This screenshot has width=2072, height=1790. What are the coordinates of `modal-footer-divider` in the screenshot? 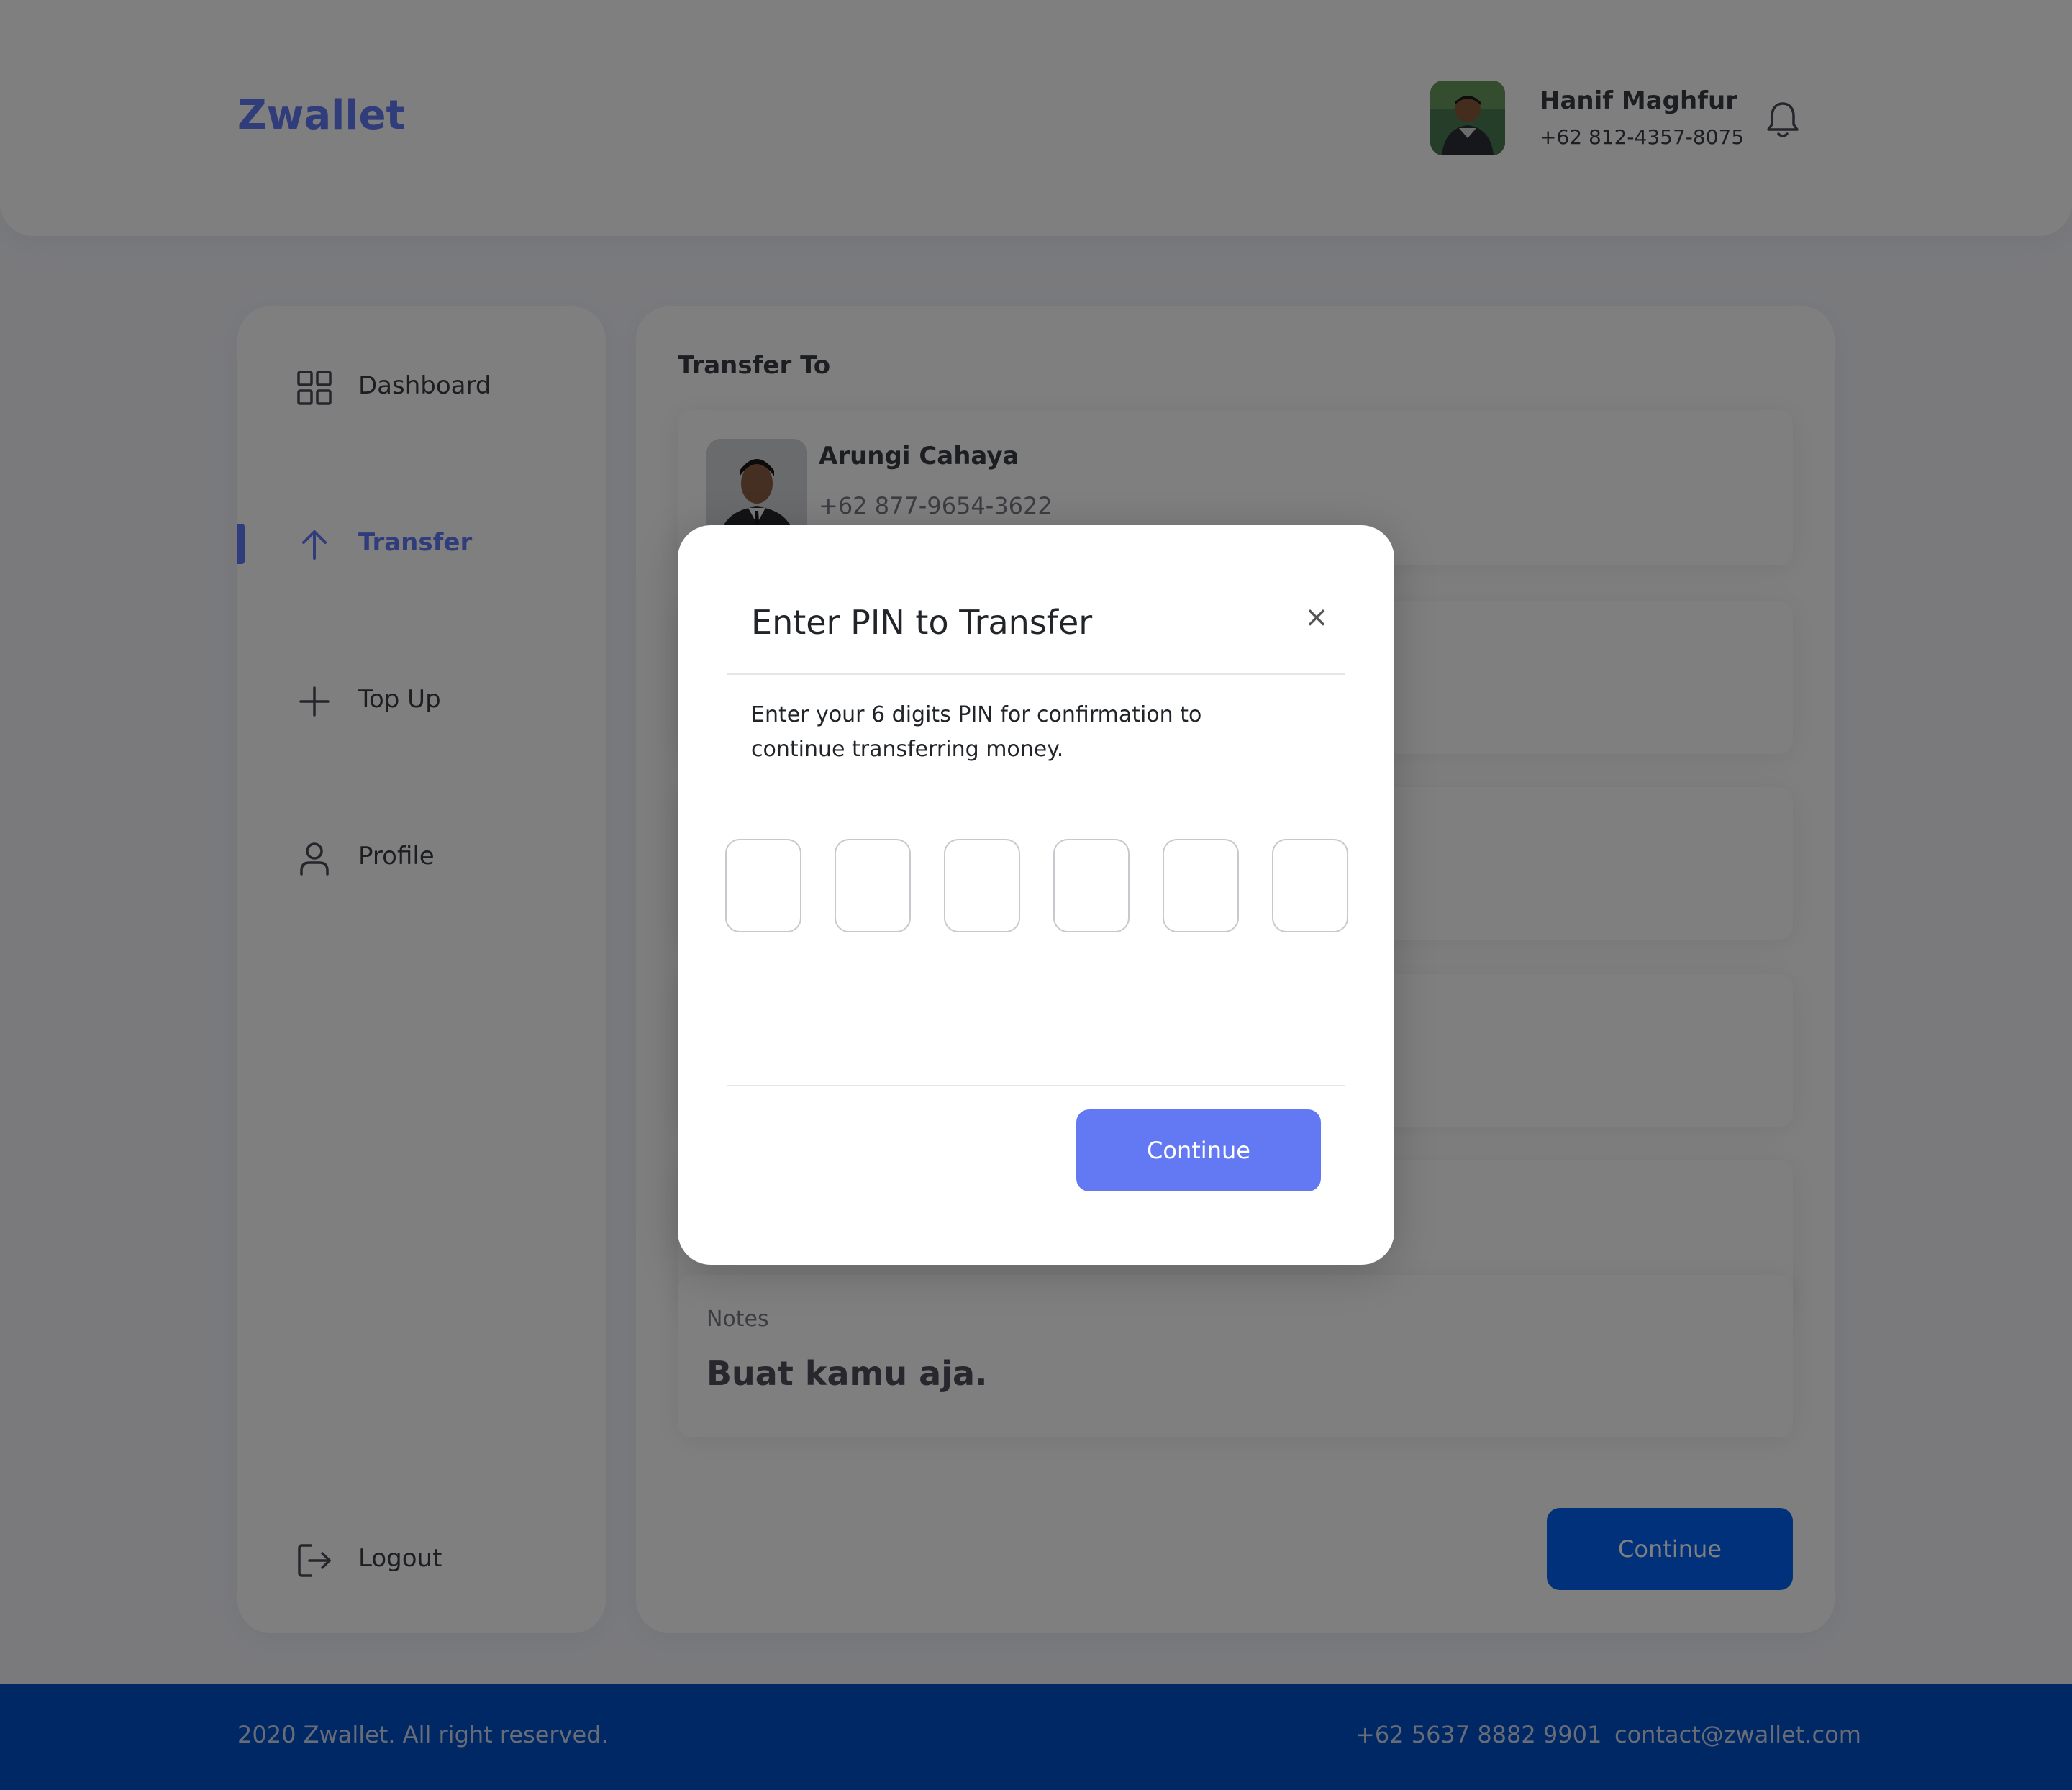 It's located at (1036, 1085).